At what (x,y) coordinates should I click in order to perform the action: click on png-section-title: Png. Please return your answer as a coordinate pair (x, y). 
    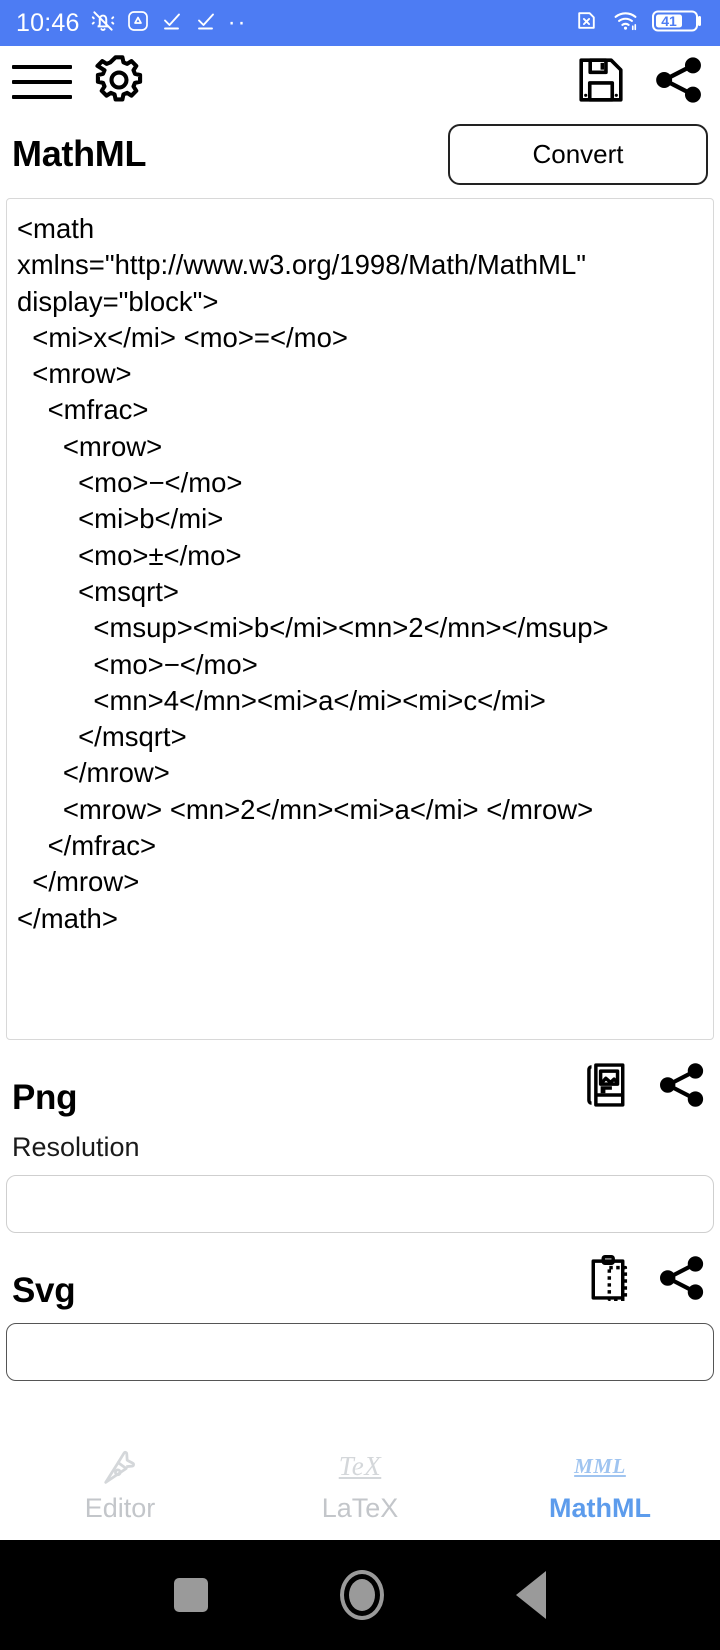
    Looking at the image, I should click on (45, 1097).